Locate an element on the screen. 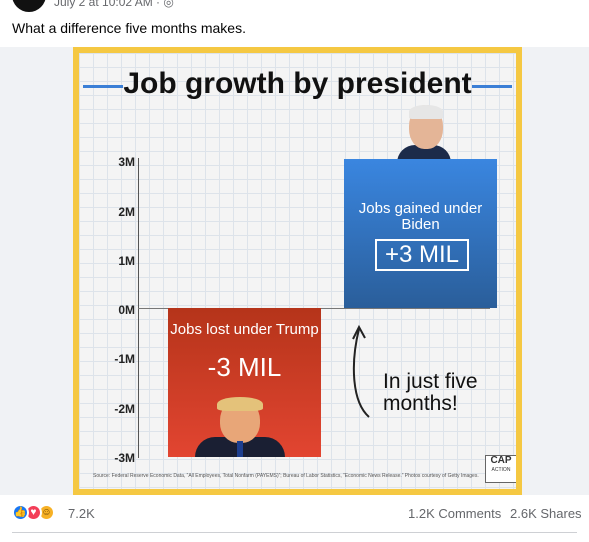 The height and width of the screenshot is (542, 589). annotation-line: months! is located at coordinates (420, 404).